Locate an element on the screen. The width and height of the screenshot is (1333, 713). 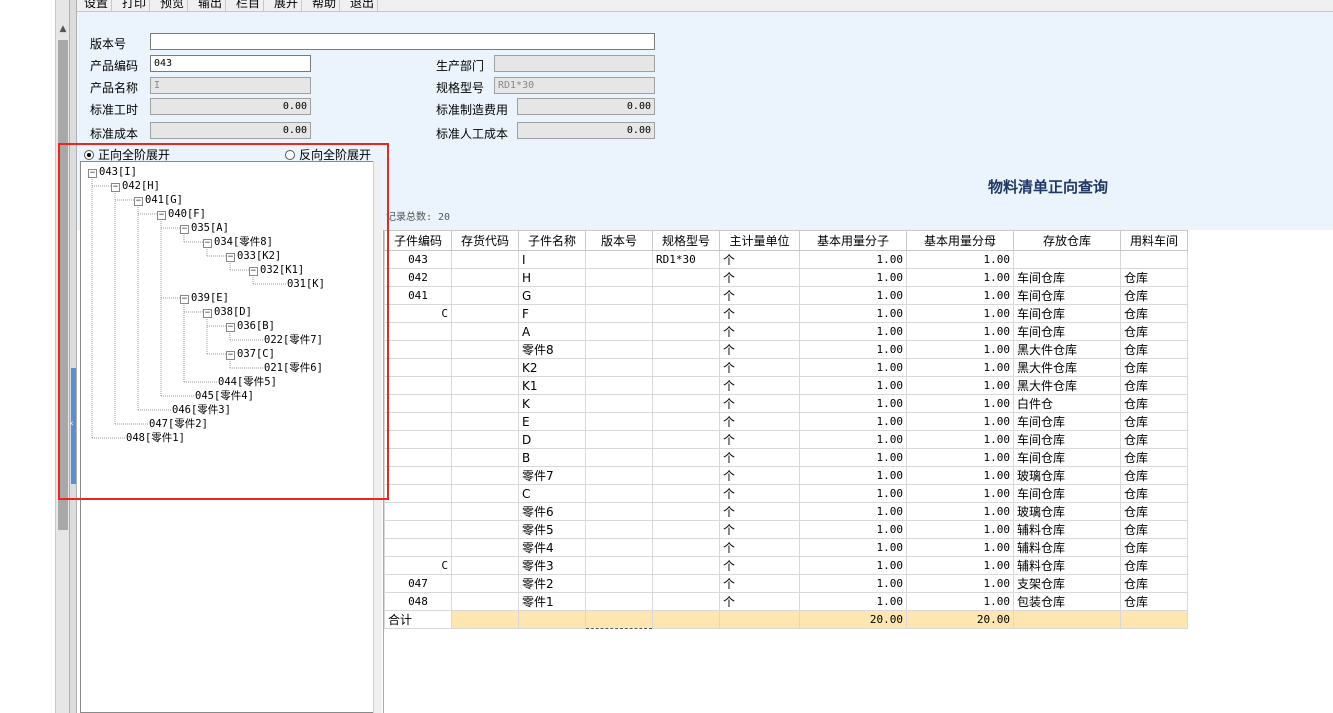
table-cell: 零件8 is located at coordinates (552, 349).